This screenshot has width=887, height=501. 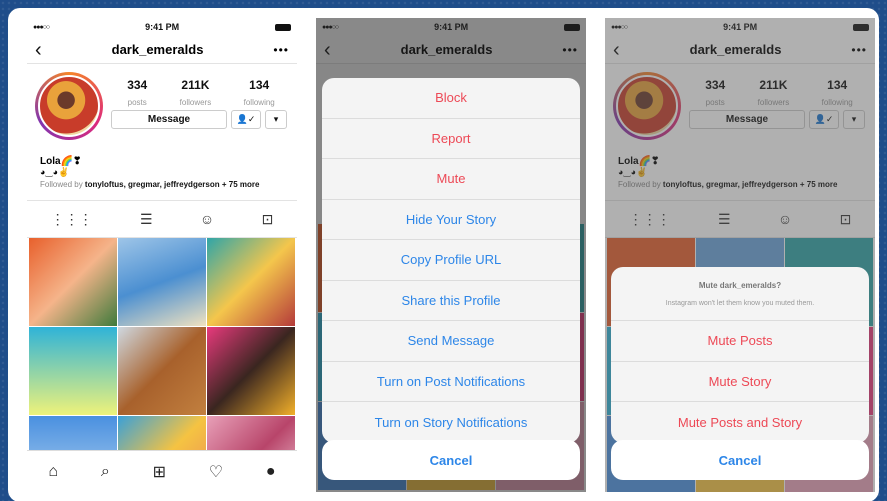 What do you see at coordinates (69, 106) in the screenshot?
I see `avatar` at bounding box center [69, 106].